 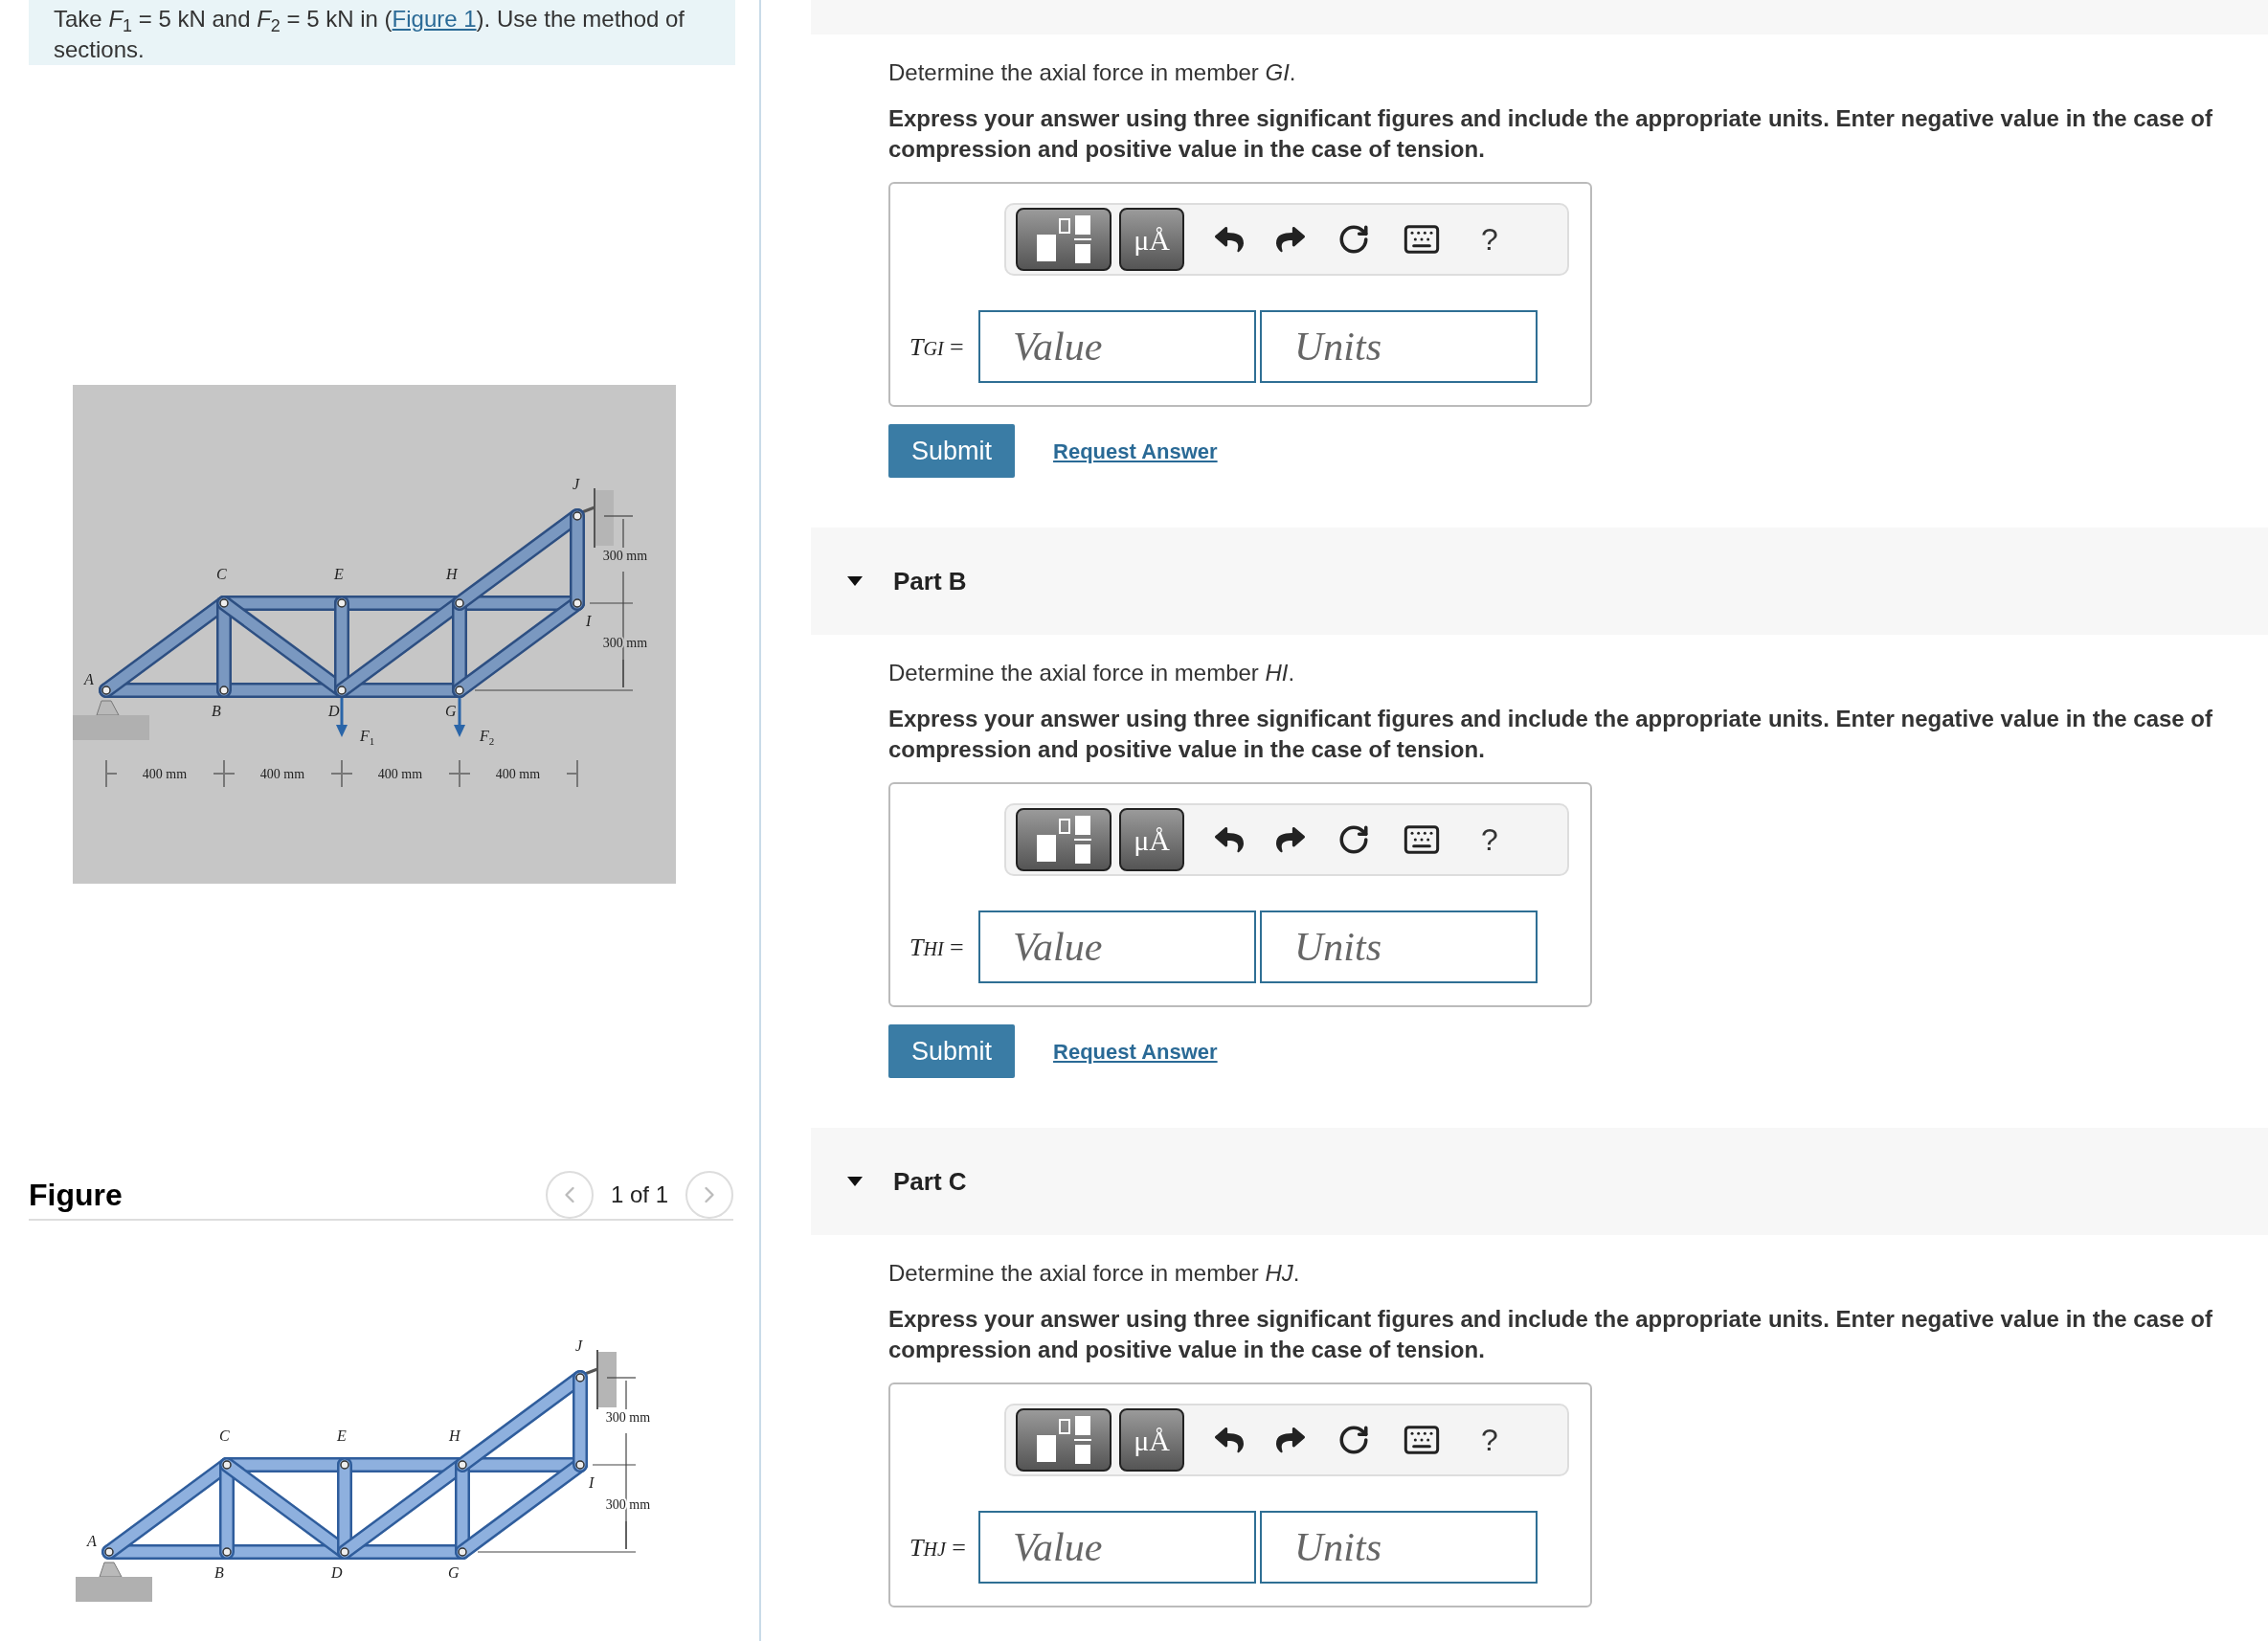 What do you see at coordinates (370, 34) in the screenshot?
I see `problem-statement: Take F$_{1}$ = 5 kN and F$_{2}$ = 5 kN in (Figure 1). Use the method of sections.` at bounding box center [370, 34].